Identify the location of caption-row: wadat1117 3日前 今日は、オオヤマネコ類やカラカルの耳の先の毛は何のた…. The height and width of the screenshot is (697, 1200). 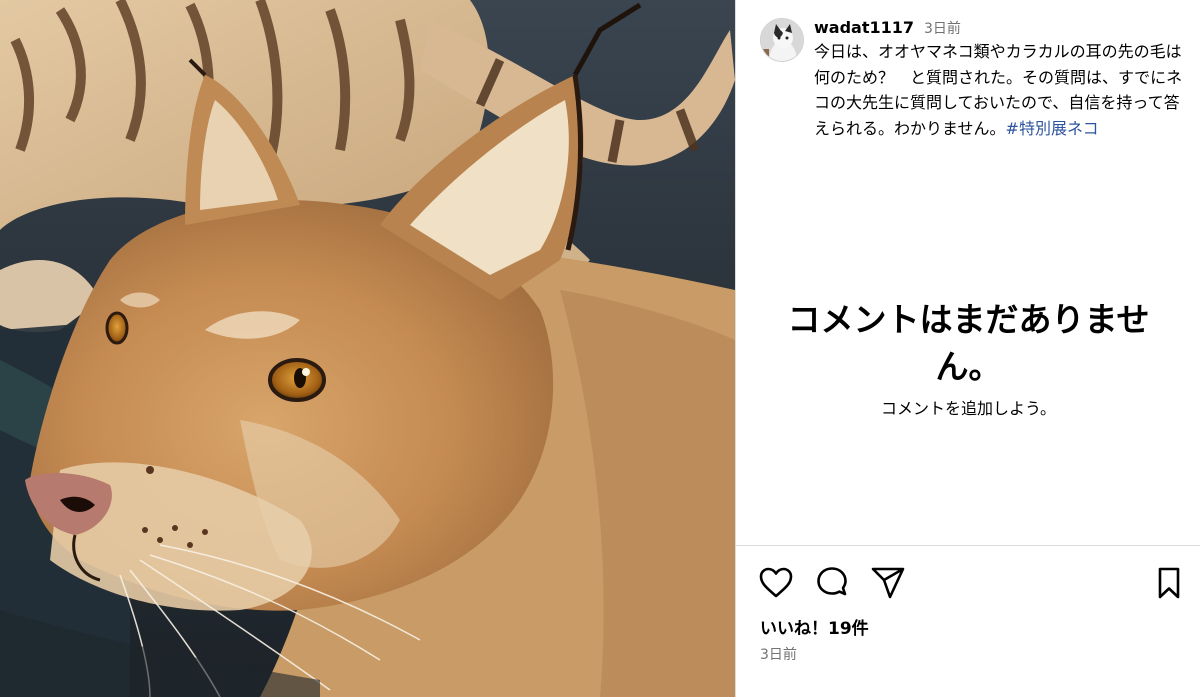
(975, 79).